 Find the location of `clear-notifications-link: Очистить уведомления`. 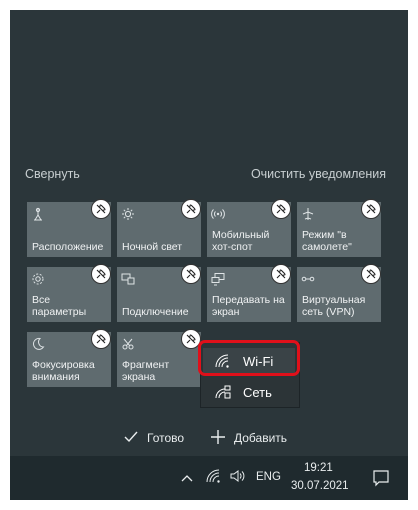

clear-notifications-link: Очистить уведомления is located at coordinates (318, 174).